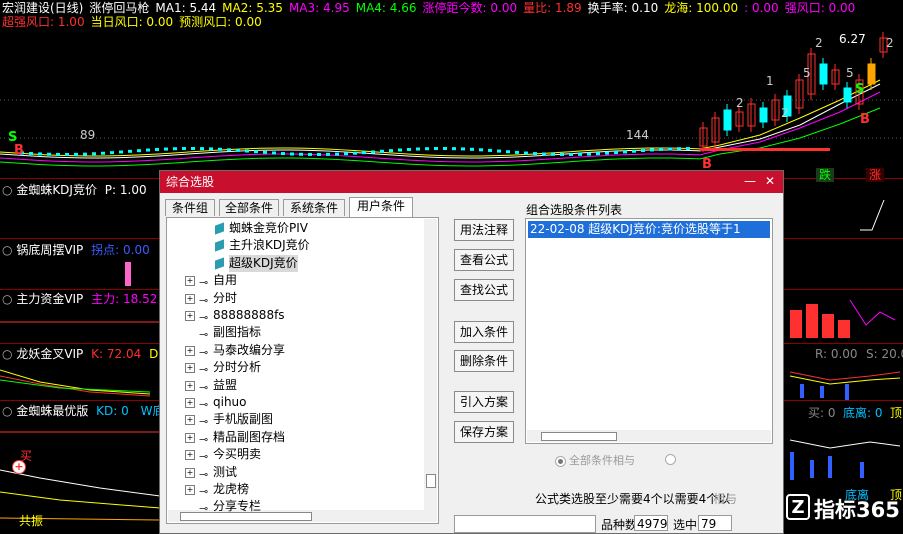  What do you see at coordinates (294, 437) in the screenshot?
I see `tree-item: + ⊸ 精品副图存档` at bounding box center [294, 437].